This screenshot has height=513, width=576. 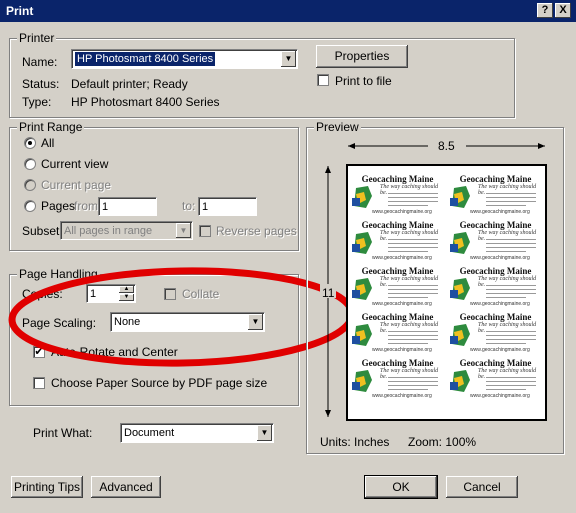 What do you see at coordinates (41, 84) in the screenshot?
I see `printer-status-label: Status:` at bounding box center [41, 84].